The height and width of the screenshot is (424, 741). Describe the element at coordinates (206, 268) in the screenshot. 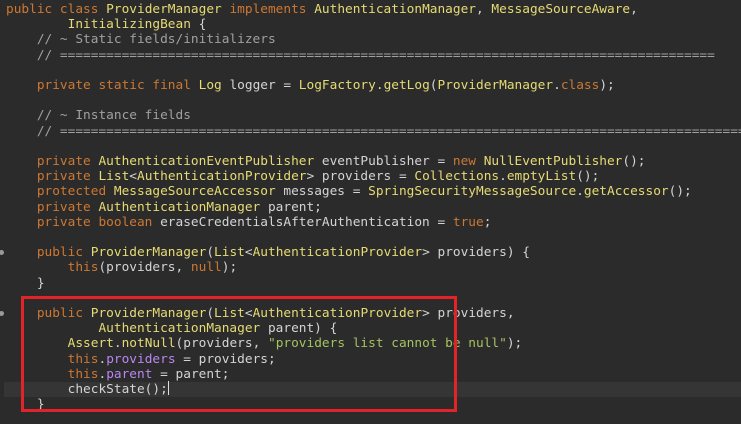

I see `code-token: null` at that location.